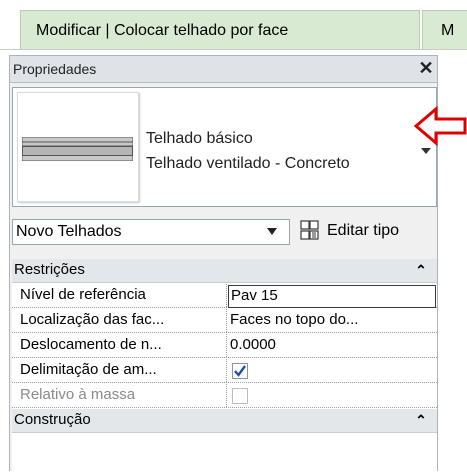 This screenshot has height=472, width=467. What do you see at coordinates (49, 269) in the screenshot?
I see `group-label: Restrições` at bounding box center [49, 269].